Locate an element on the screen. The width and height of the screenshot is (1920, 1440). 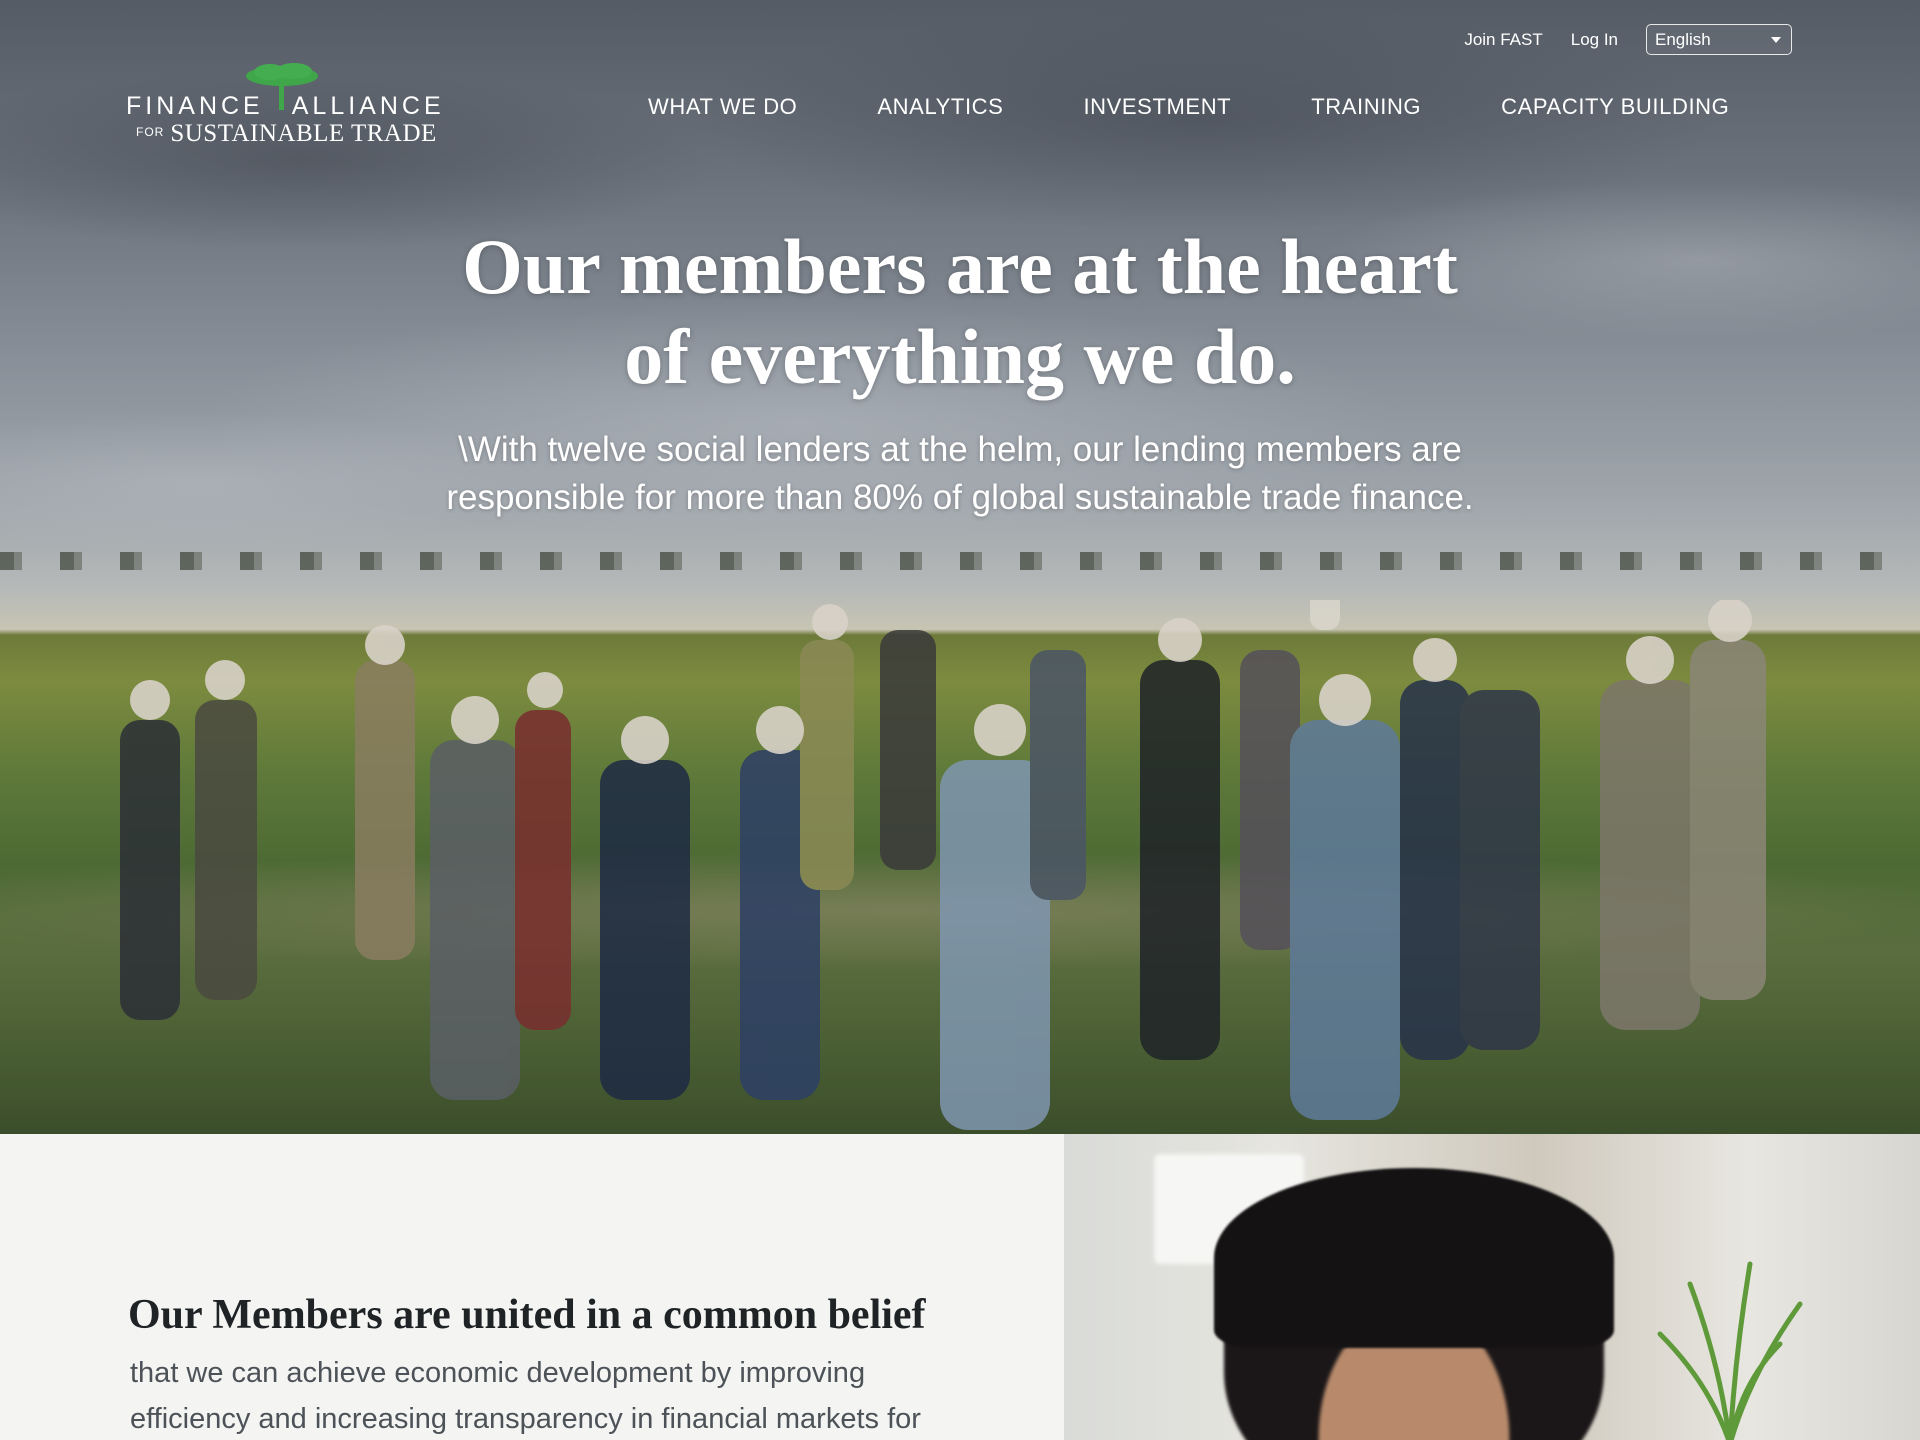
language-select: English is located at coordinates (1719, 39).